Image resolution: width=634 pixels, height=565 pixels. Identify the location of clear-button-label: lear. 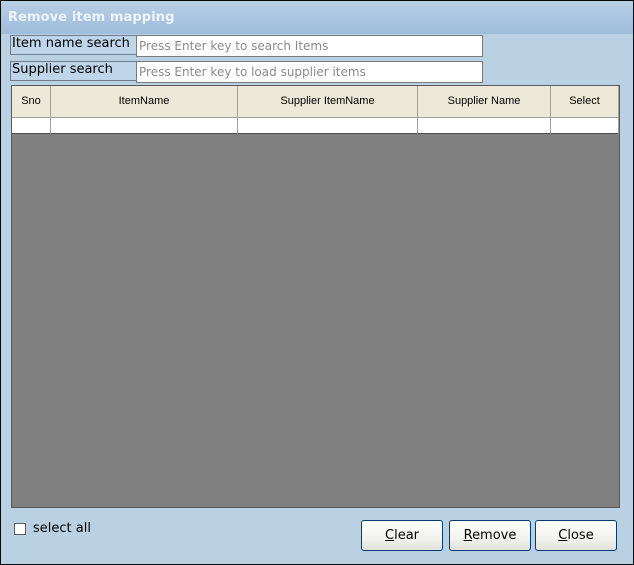
(406, 535).